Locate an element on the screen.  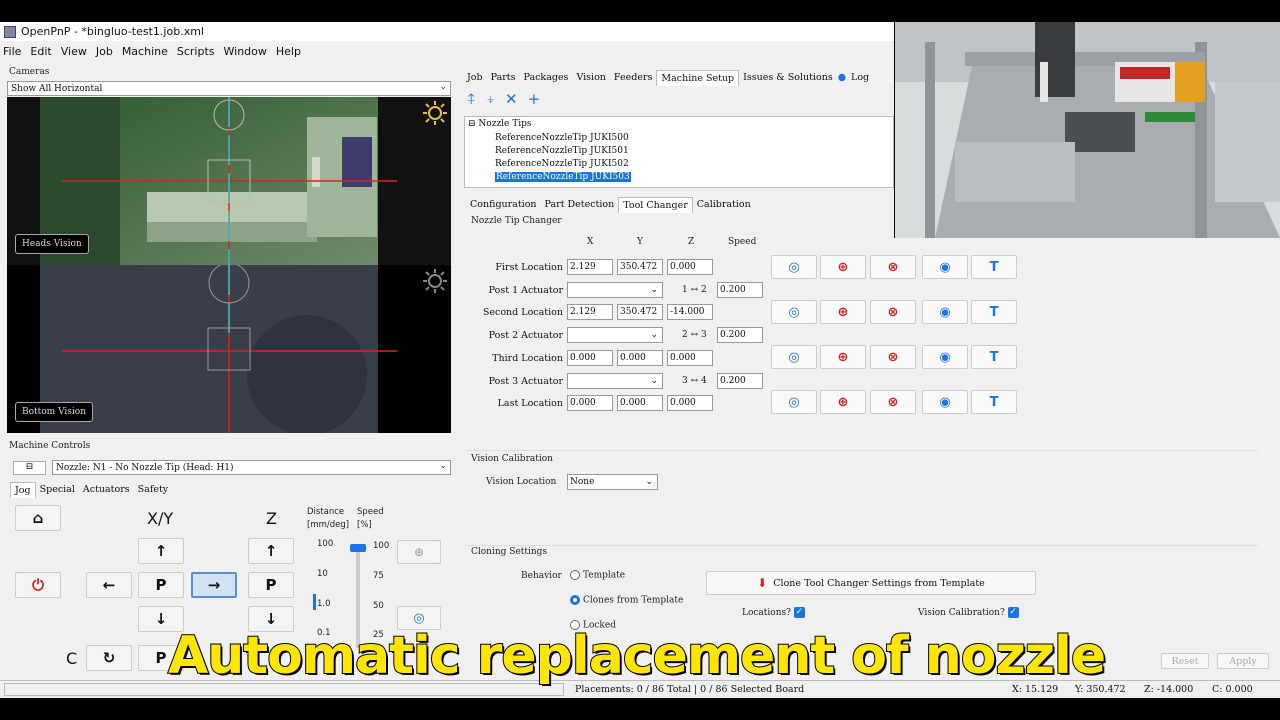
tab-parts: Parts is located at coordinates (503, 78).